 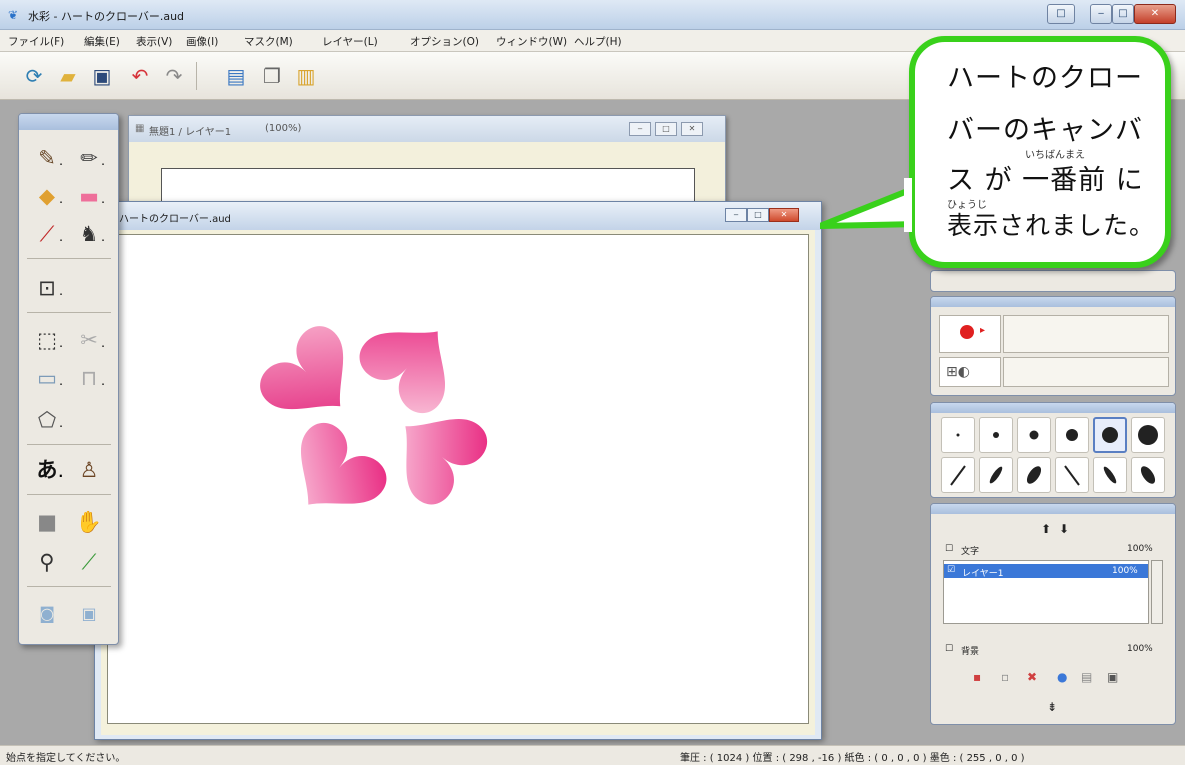 What do you see at coordinates (1157, 592) in the screenshot?
I see `layer-scrollbar` at bounding box center [1157, 592].